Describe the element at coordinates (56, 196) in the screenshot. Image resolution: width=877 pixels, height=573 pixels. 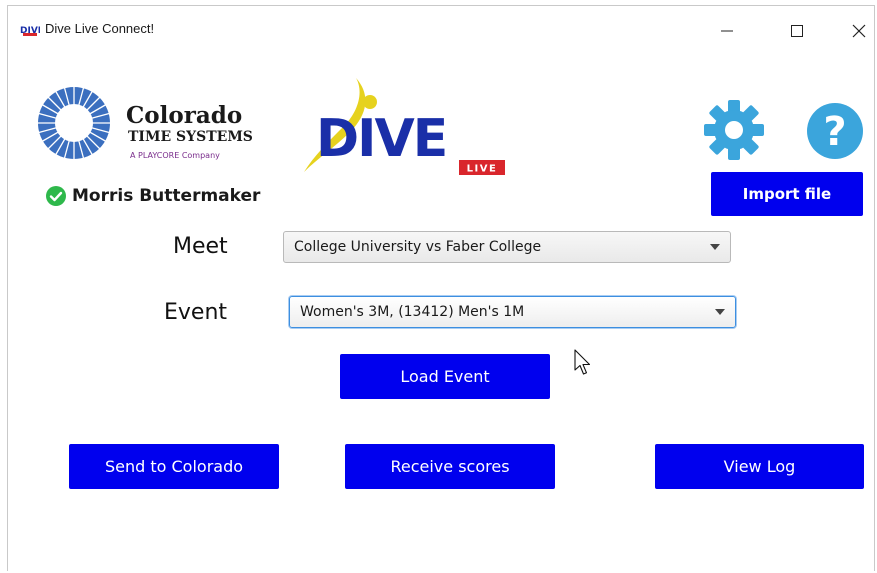
I see `check-circle-icon` at that location.